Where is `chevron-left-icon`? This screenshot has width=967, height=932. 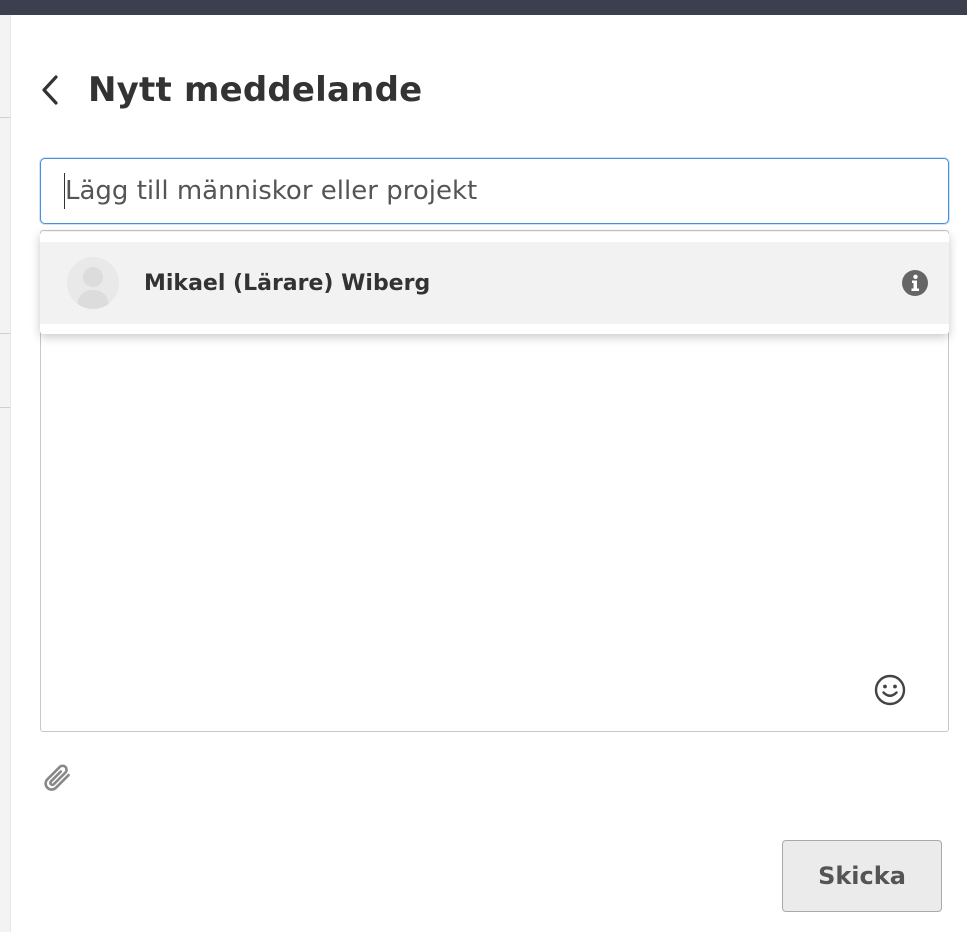
chevron-left-icon is located at coordinates (50, 90).